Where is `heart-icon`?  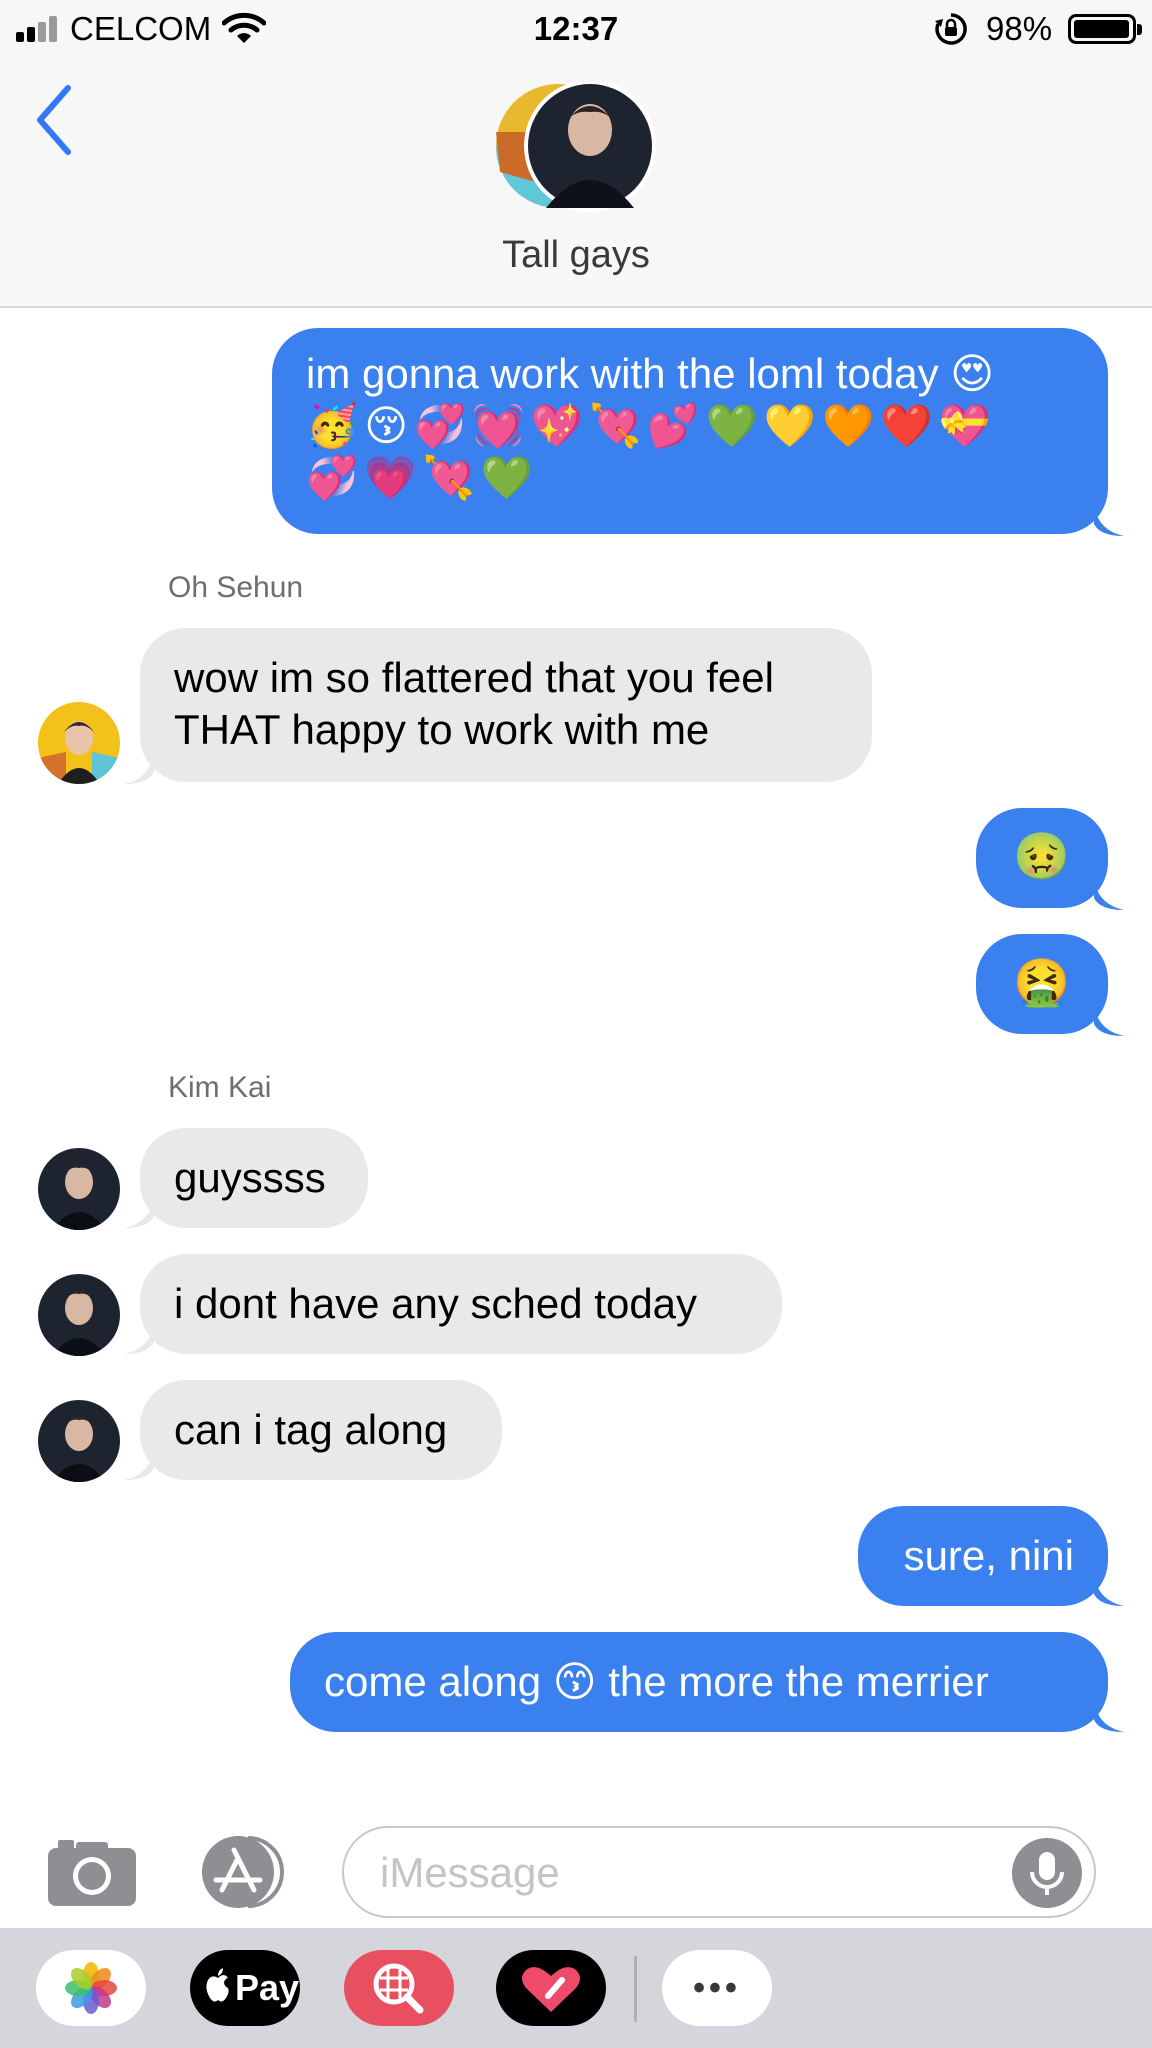 heart-icon is located at coordinates (551, 1989).